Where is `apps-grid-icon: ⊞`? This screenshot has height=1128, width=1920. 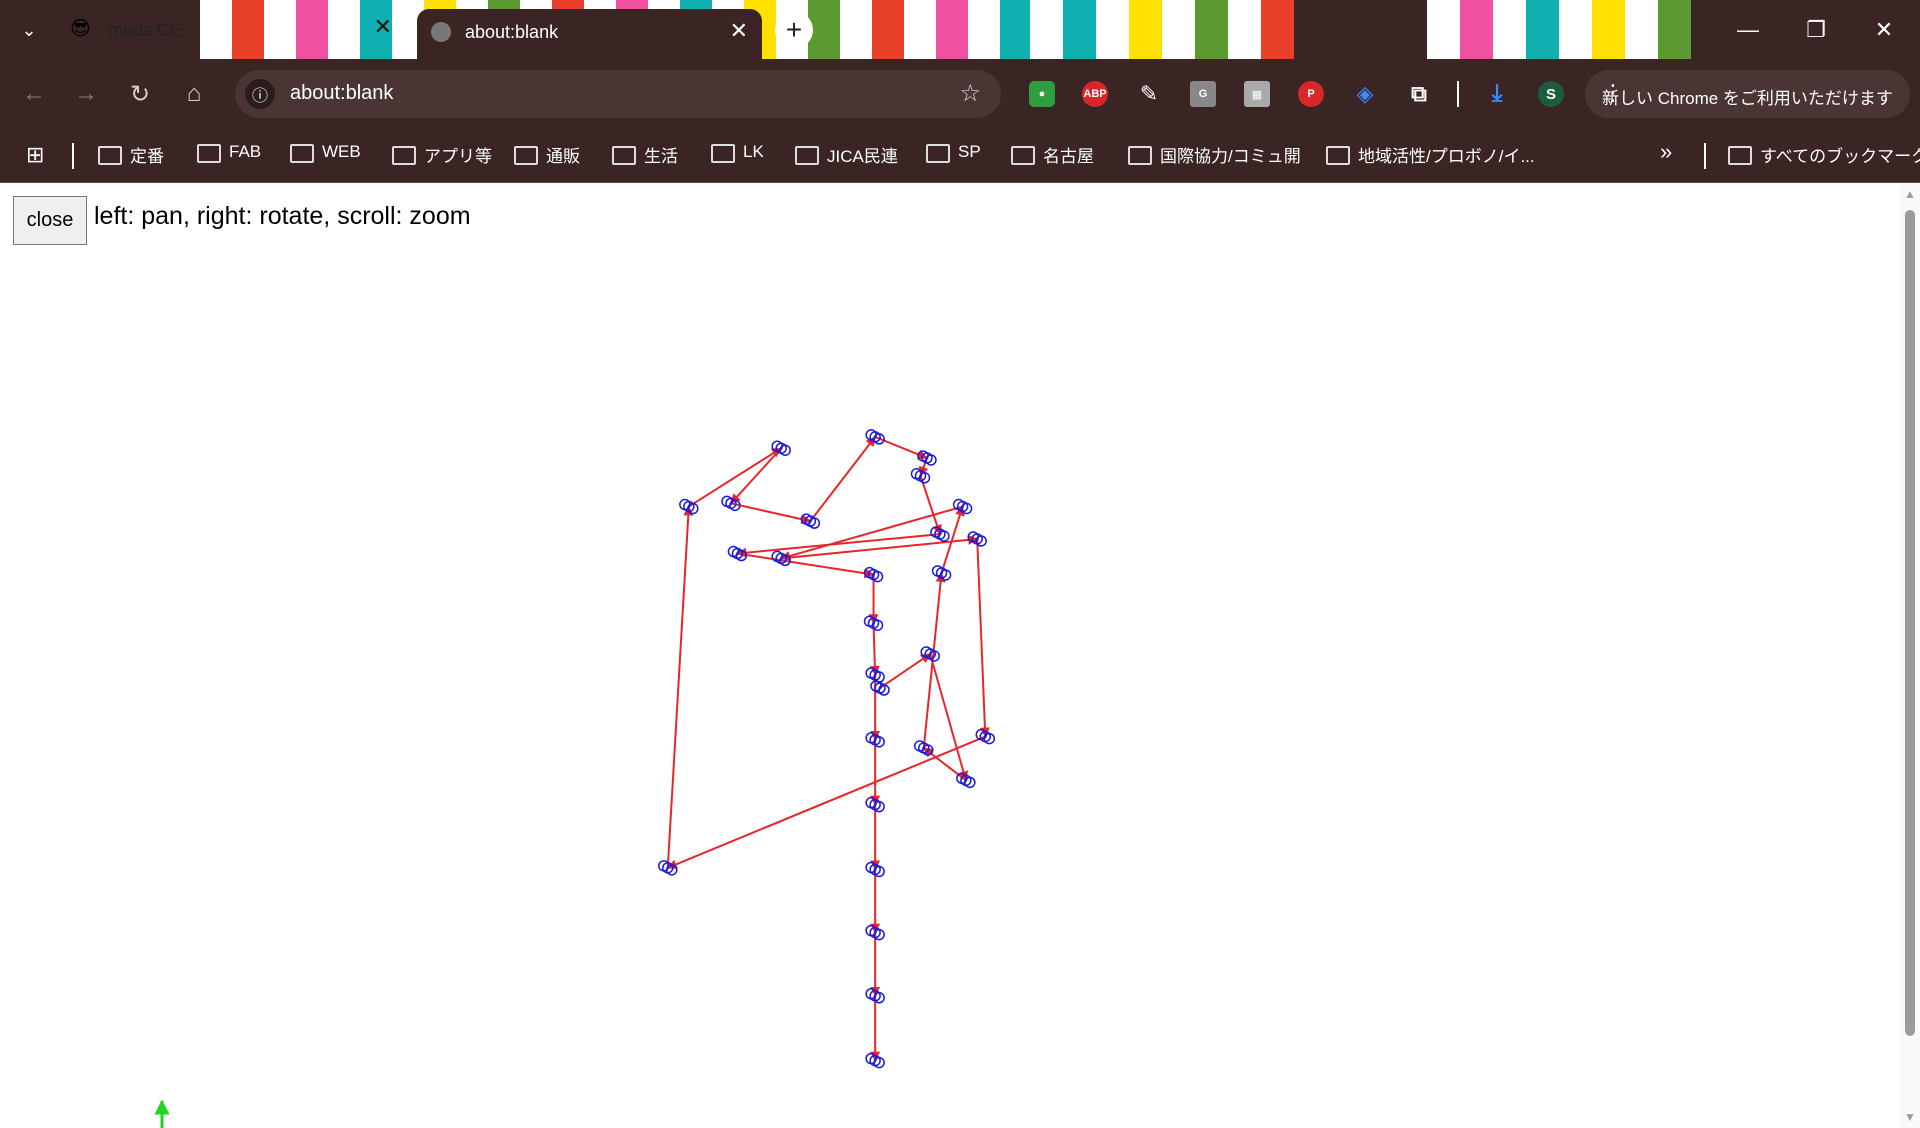
apps-grid-icon: ⊞ is located at coordinates (35, 155).